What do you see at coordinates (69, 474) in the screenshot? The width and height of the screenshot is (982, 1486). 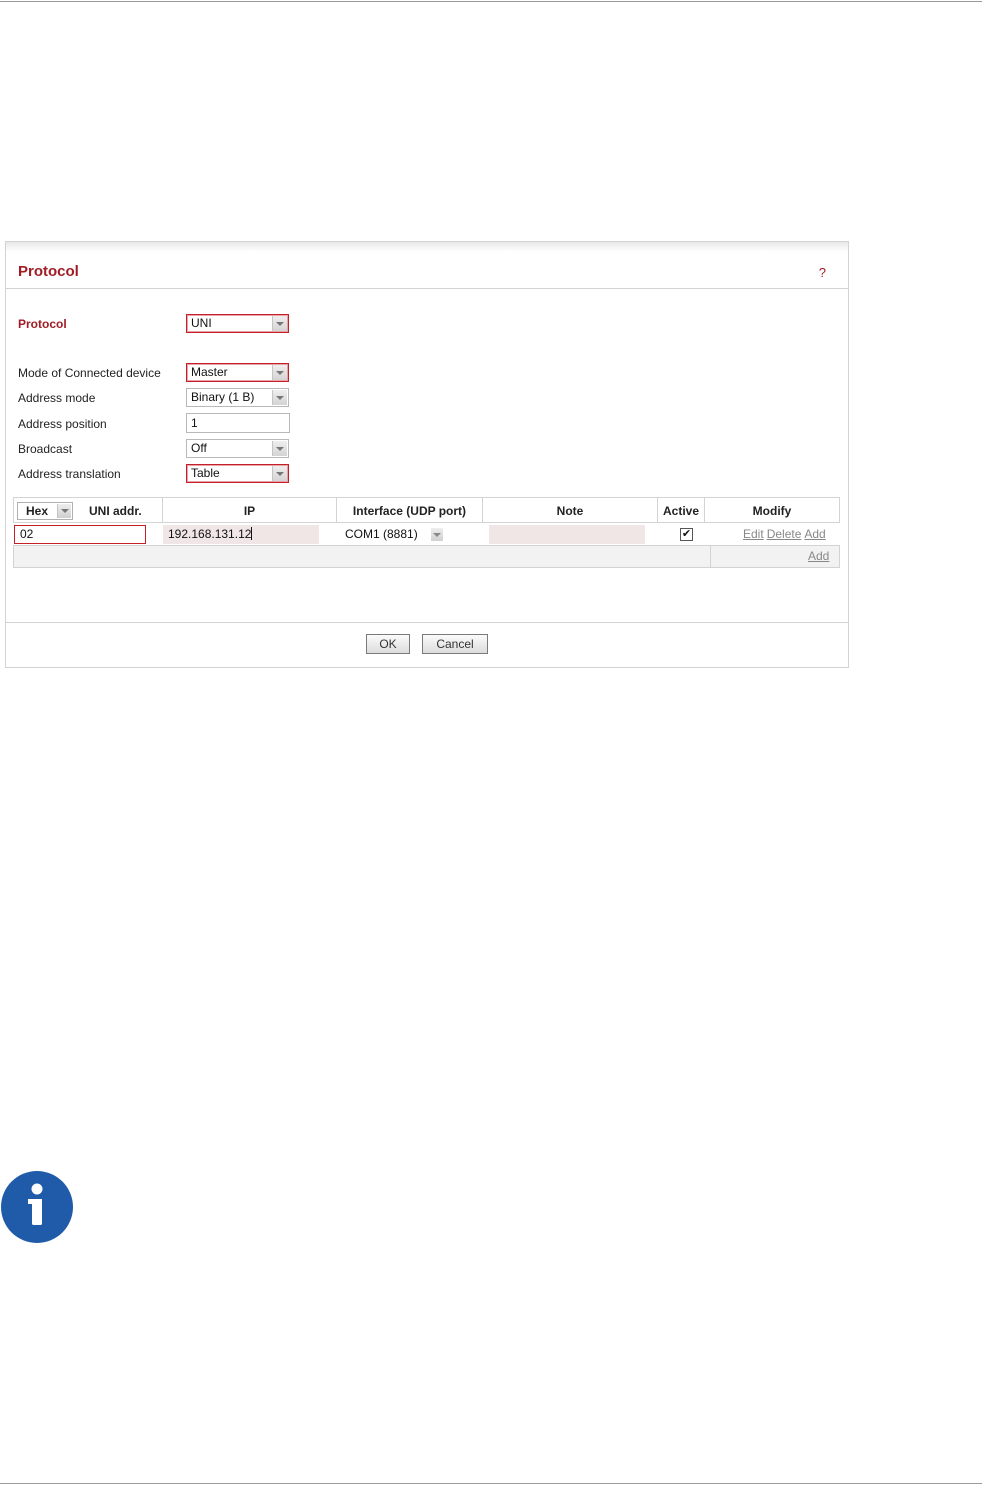 I see `address-translation-label: Address translation` at bounding box center [69, 474].